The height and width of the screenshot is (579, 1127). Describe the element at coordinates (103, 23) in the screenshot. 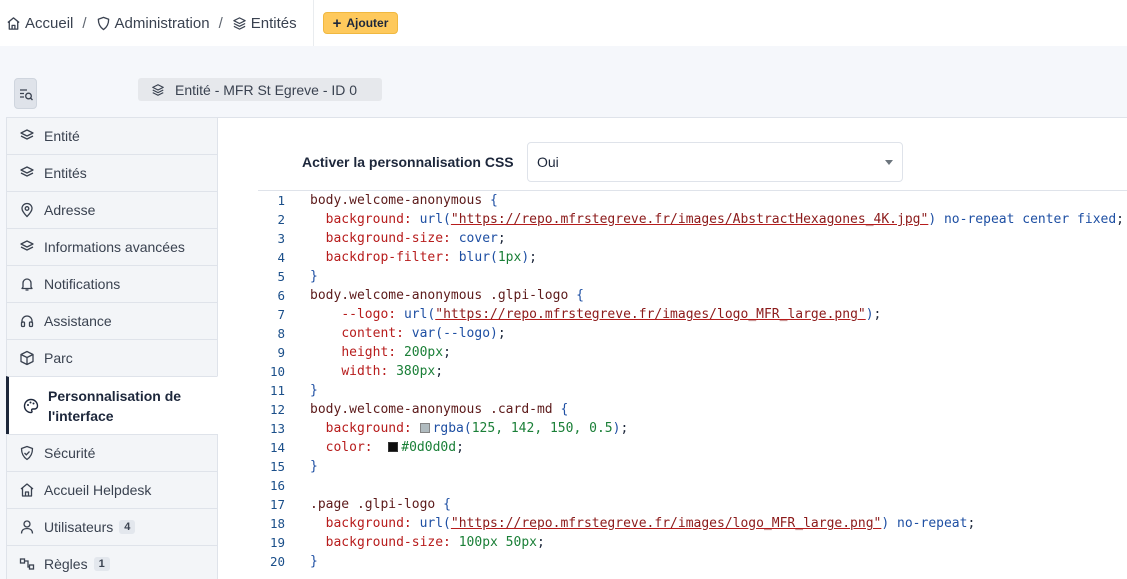

I see `shield-icon` at that location.